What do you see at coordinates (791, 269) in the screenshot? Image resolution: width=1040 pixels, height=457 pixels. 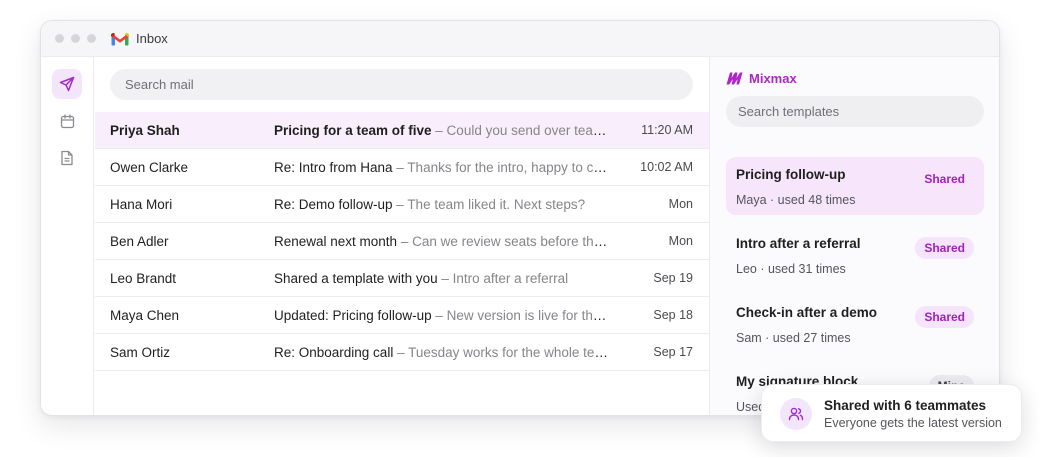 I see `template-meta: Leo · used 31 times` at bounding box center [791, 269].